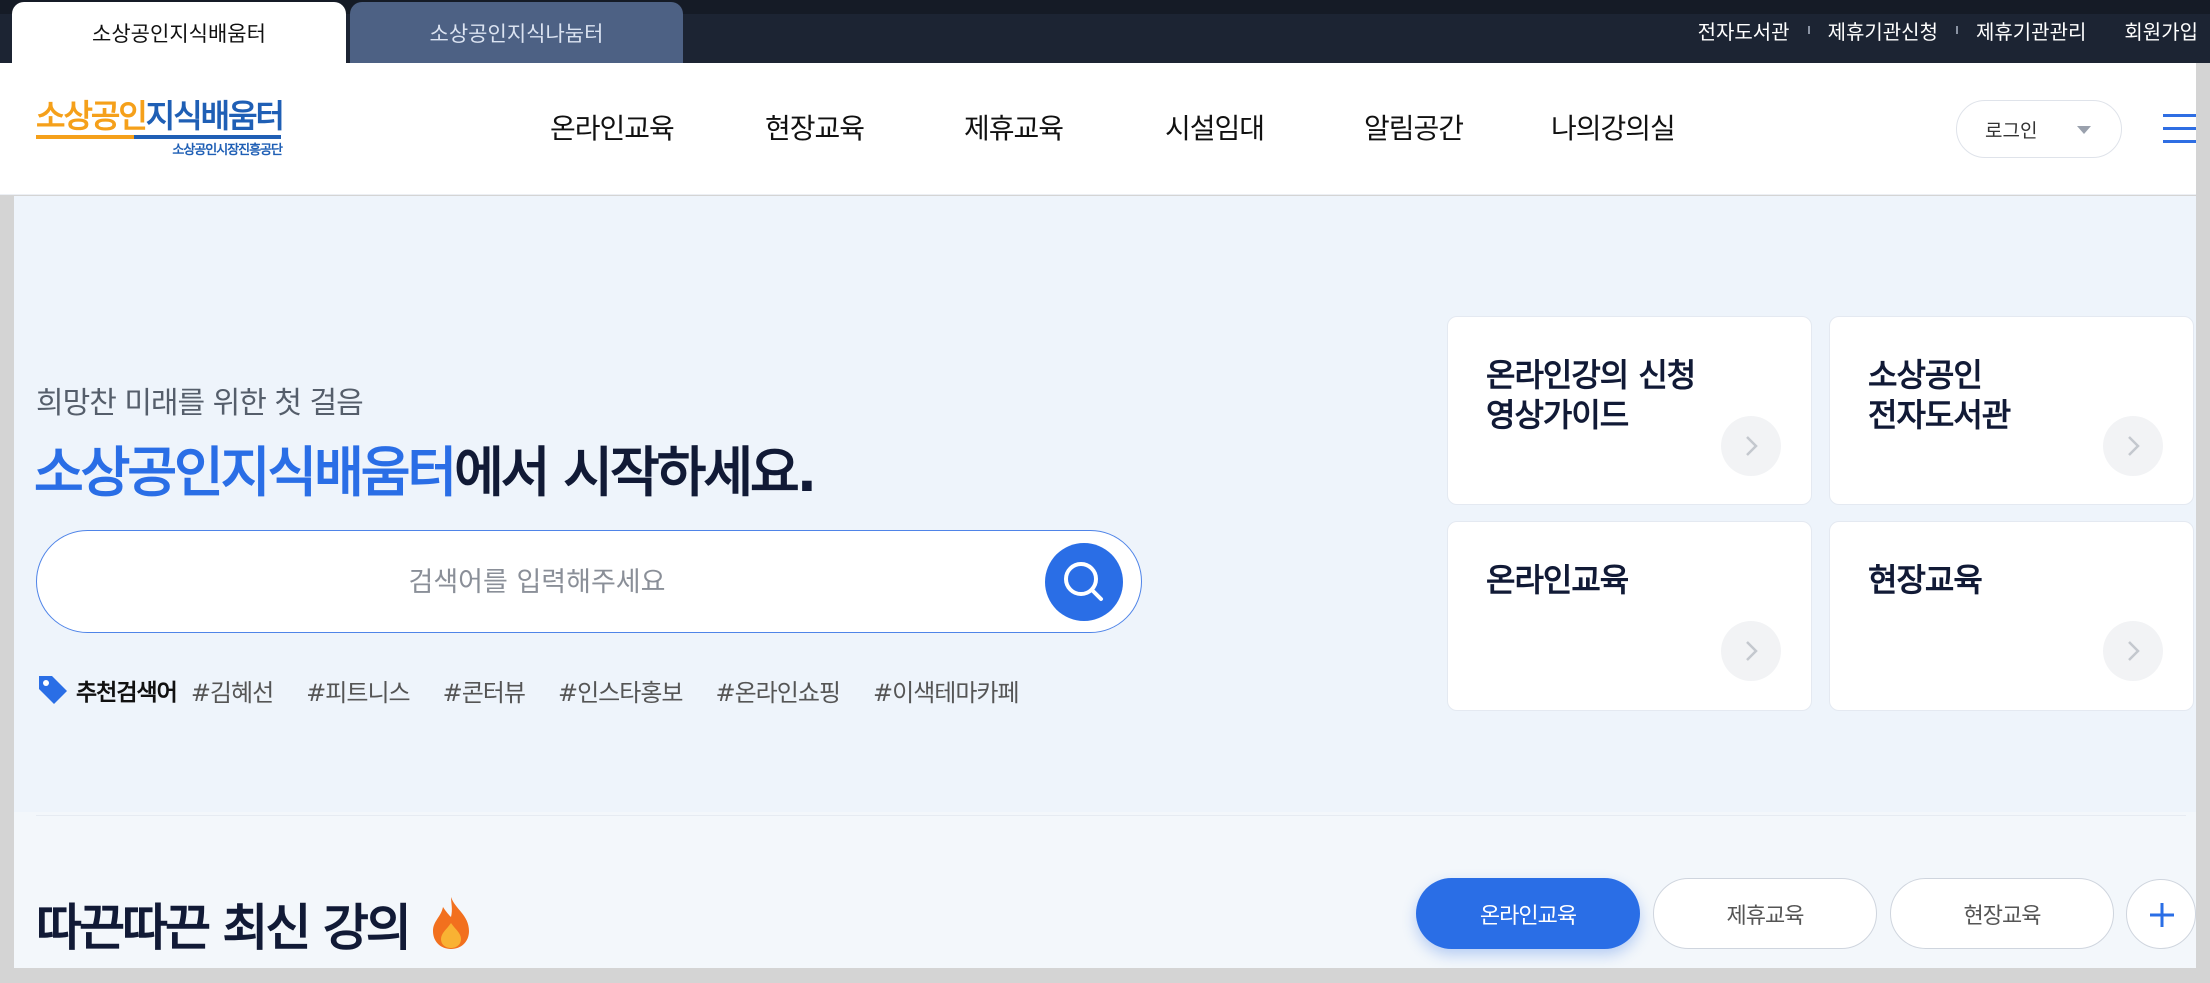 This screenshot has width=2210, height=983. I want to click on hero-tagline: 희망찬 미래를 위한 첫 걸음, so click(200, 403).